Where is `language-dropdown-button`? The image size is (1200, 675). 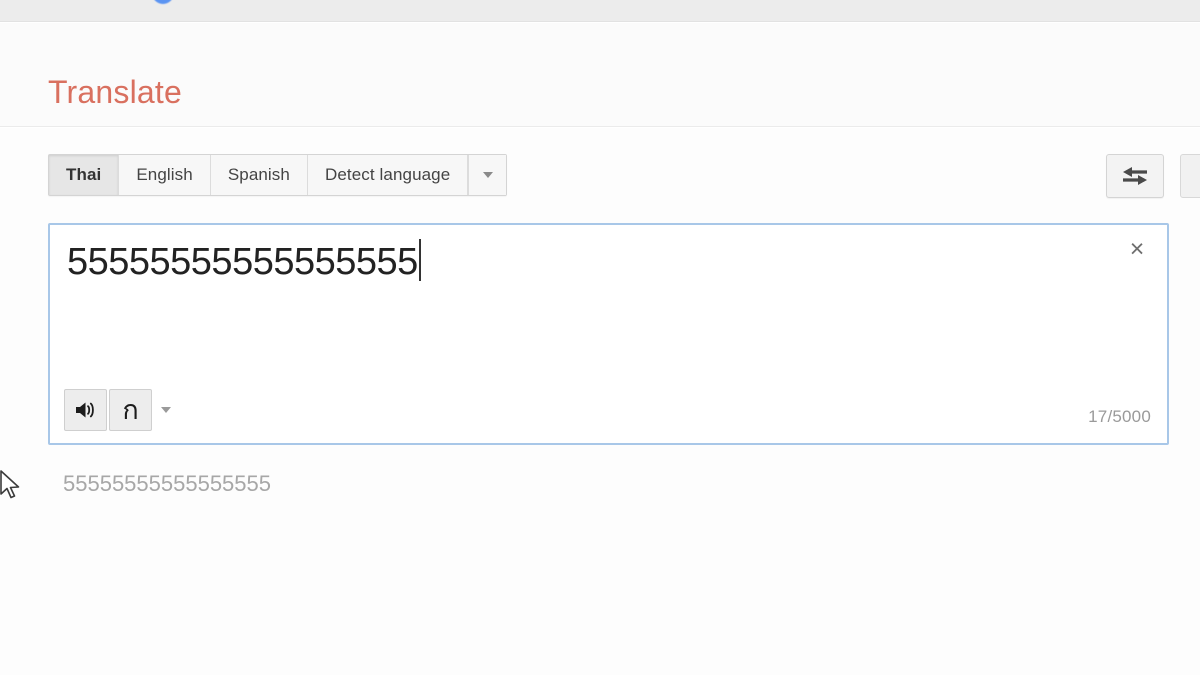
language-dropdown-button is located at coordinates (487, 175).